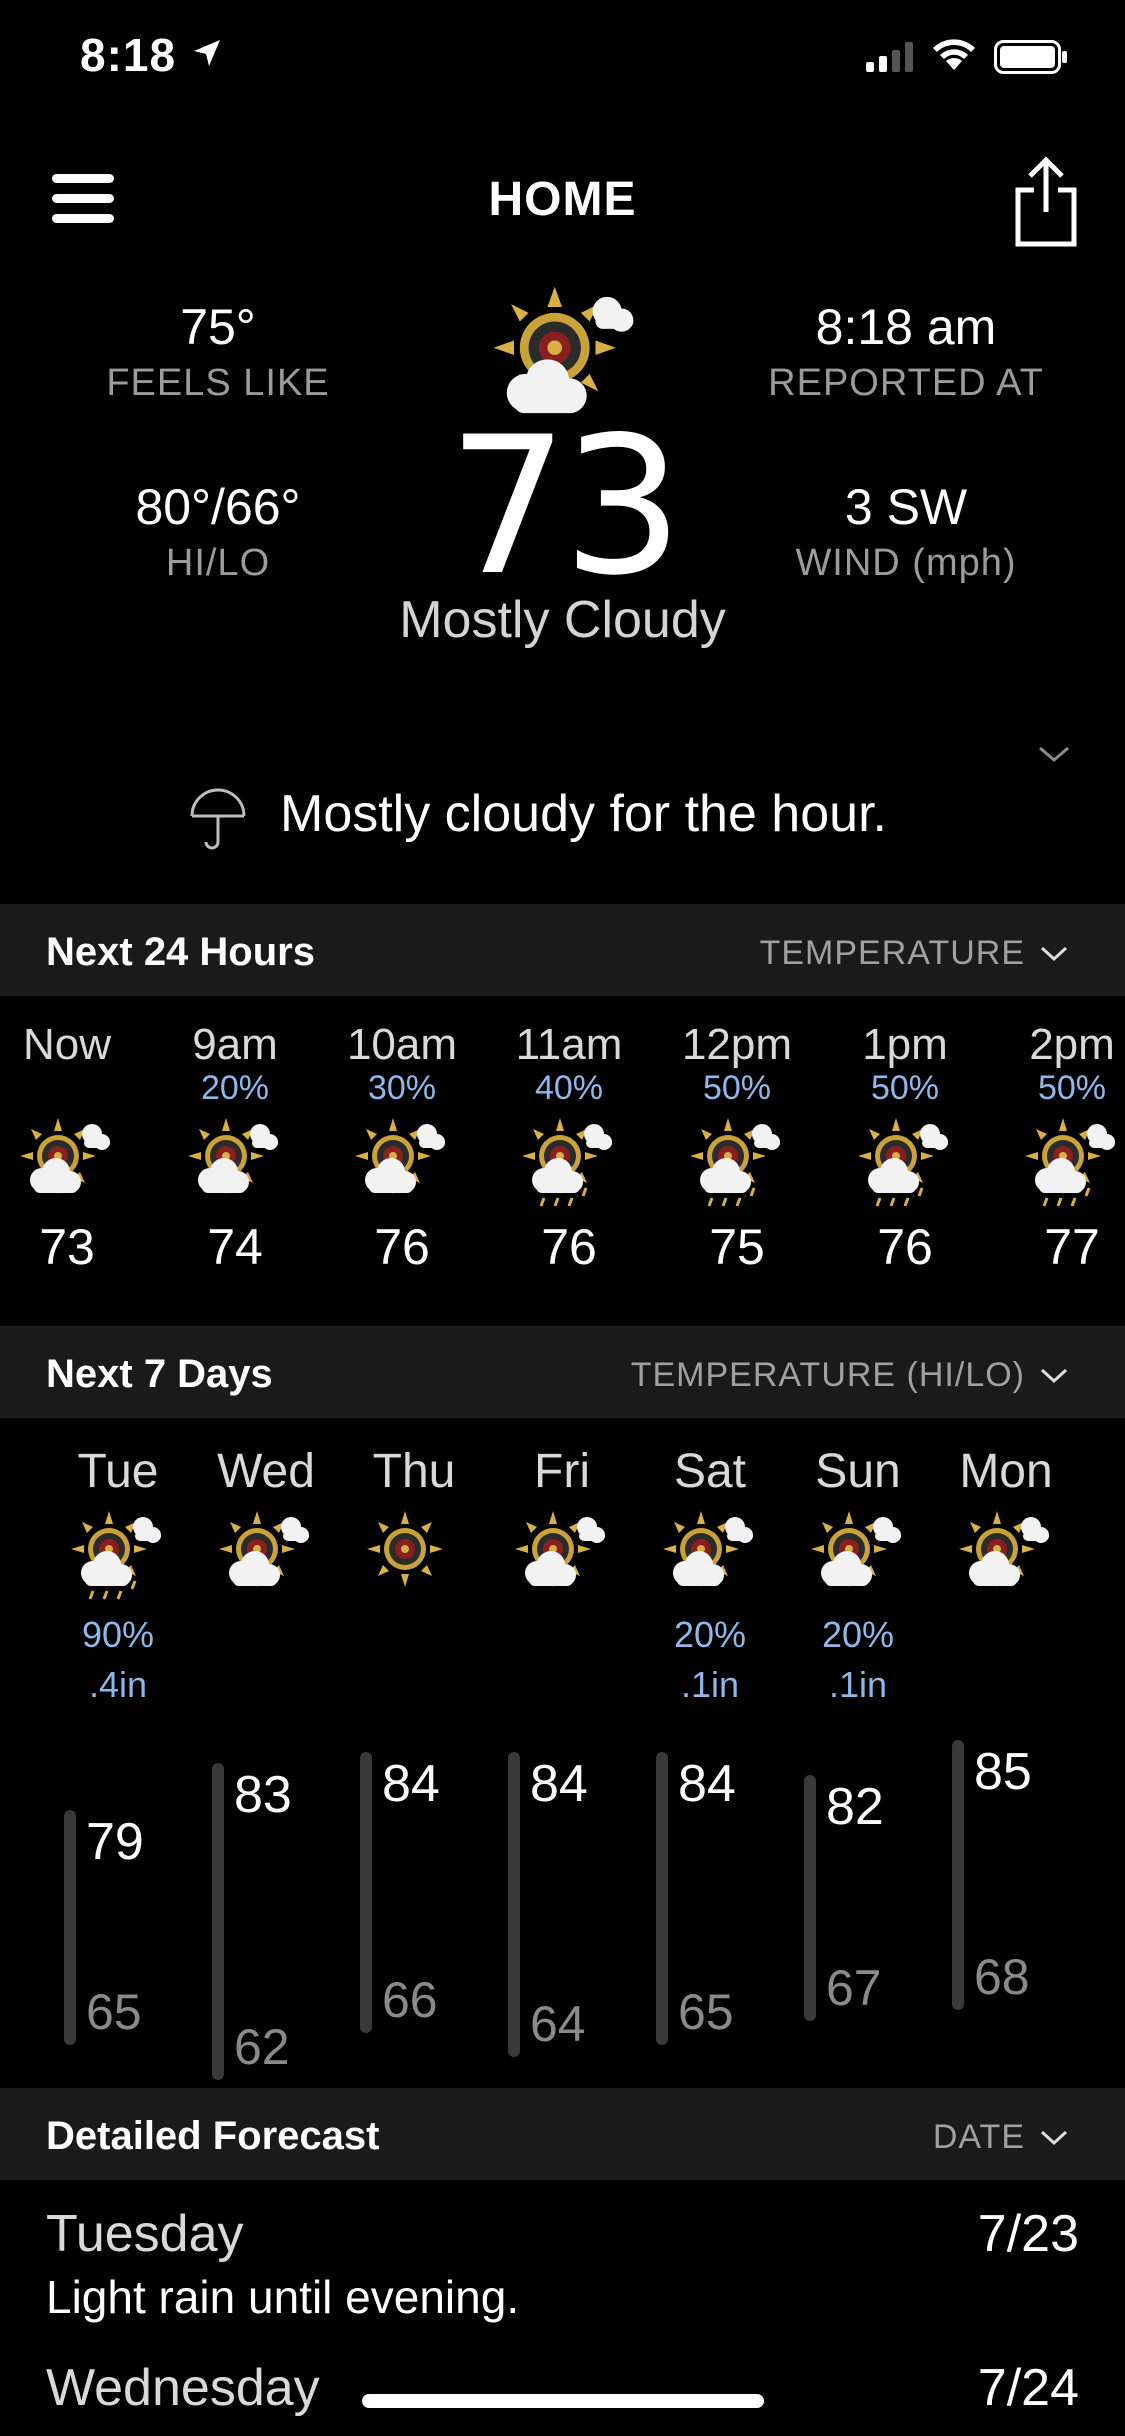 The height and width of the screenshot is (2436, 1125). I want to click on daily-item: Sat 20% .1in, so click(710, 1576).